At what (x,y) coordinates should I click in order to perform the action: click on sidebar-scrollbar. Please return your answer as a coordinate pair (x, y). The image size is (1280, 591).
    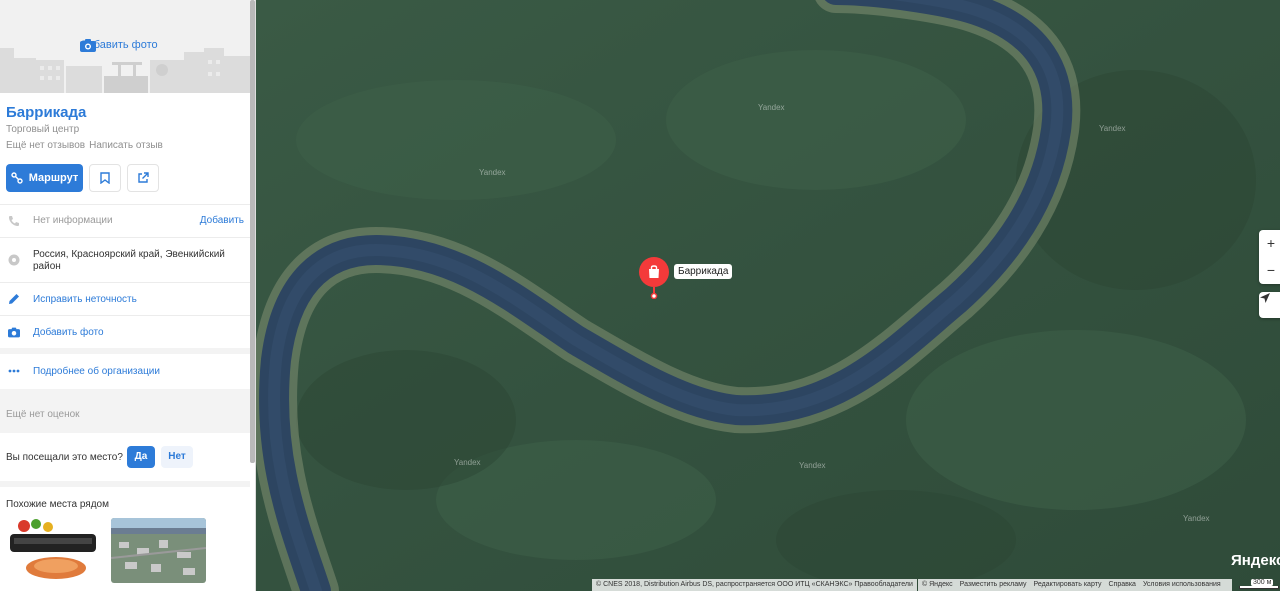
    Looking at the image, I should click on (252, 231).